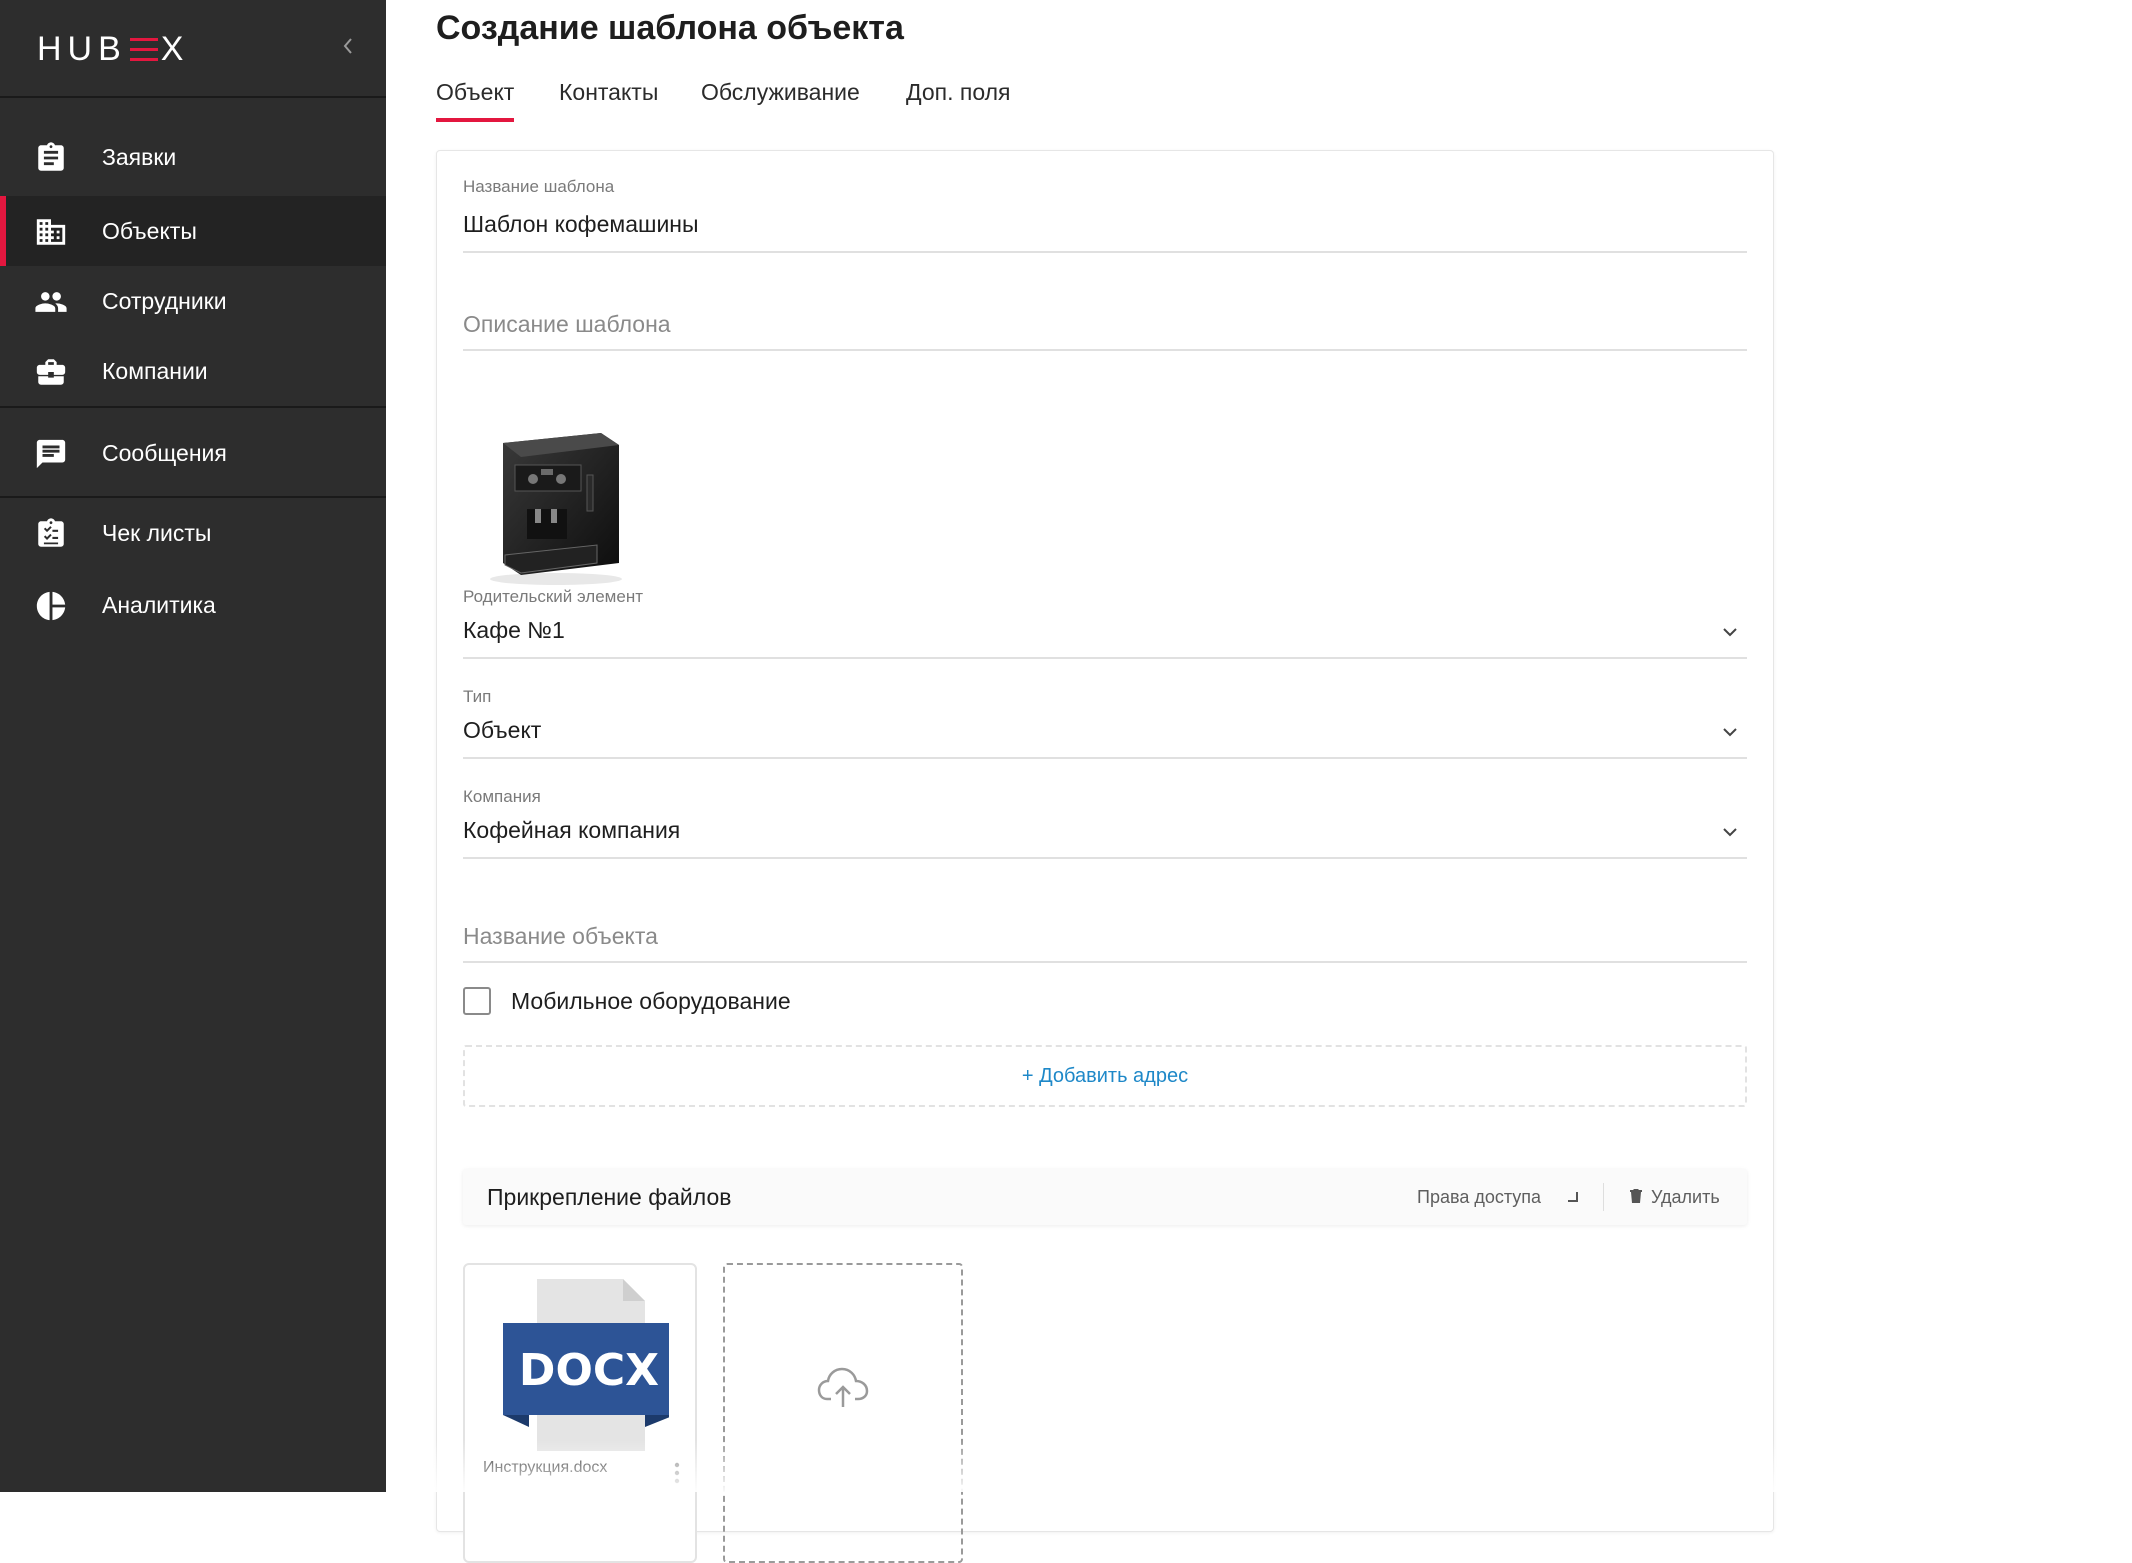  Describe the element at coordinates (1603, 1197) in the screenshot. I see `toolbar-divider` at that location.